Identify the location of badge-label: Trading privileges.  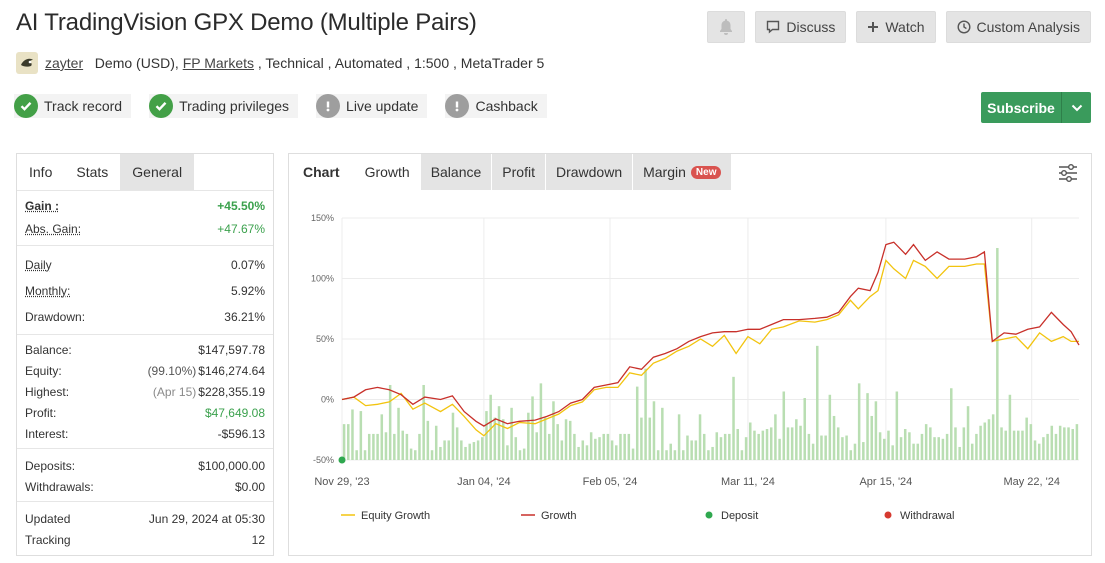
(234, 106).